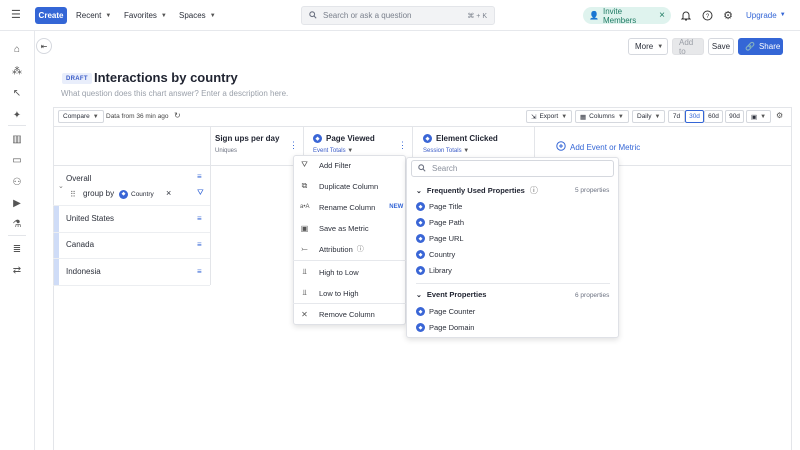 The height and width of the screenshot is (450, 800). What do you see at coordinates (79, 178) in the screenshot?
I see `row-overall: Overall` at bounding box center [79, 178].